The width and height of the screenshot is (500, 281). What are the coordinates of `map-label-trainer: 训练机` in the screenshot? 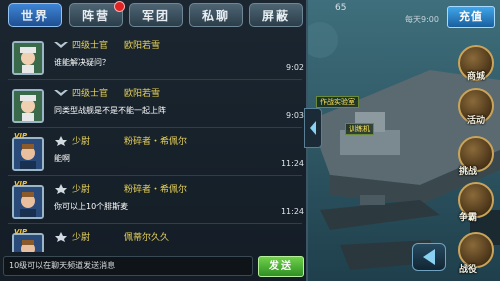 It's located at (359, 129).